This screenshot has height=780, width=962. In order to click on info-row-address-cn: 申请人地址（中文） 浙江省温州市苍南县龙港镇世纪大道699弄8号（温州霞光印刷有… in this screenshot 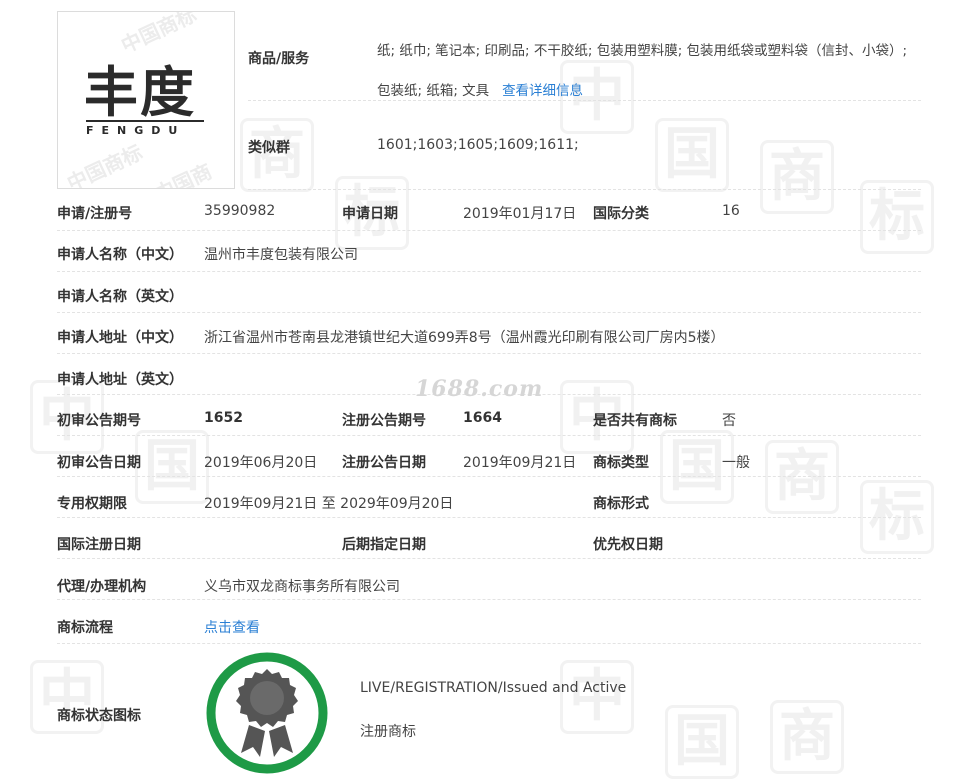, I will do `click(489, 333)`.